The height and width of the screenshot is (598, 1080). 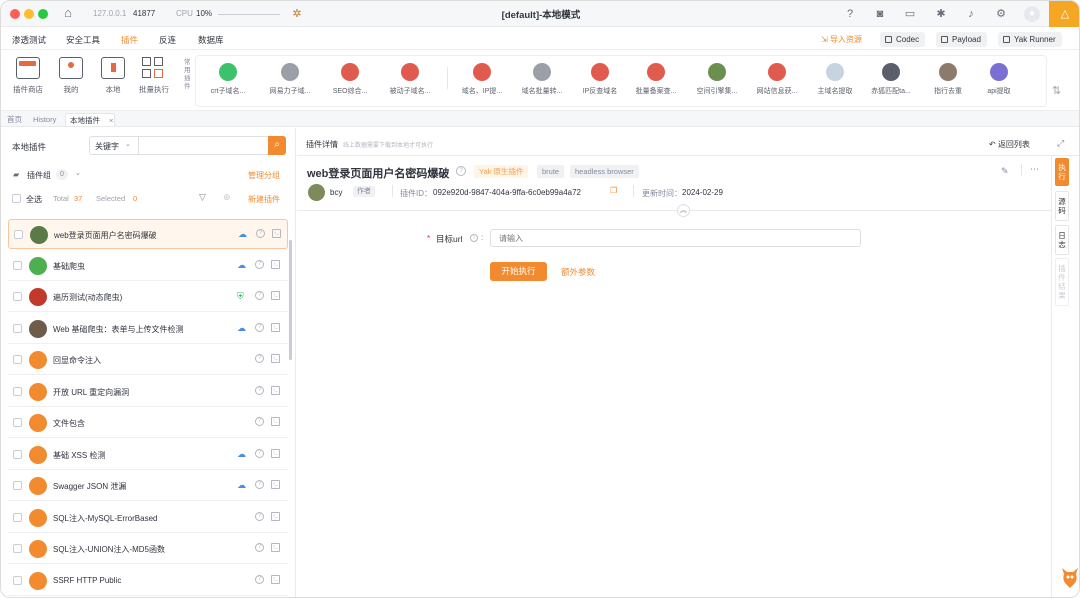 I want to click on local-plugins-button: 本地, so click(x=113, y=76).